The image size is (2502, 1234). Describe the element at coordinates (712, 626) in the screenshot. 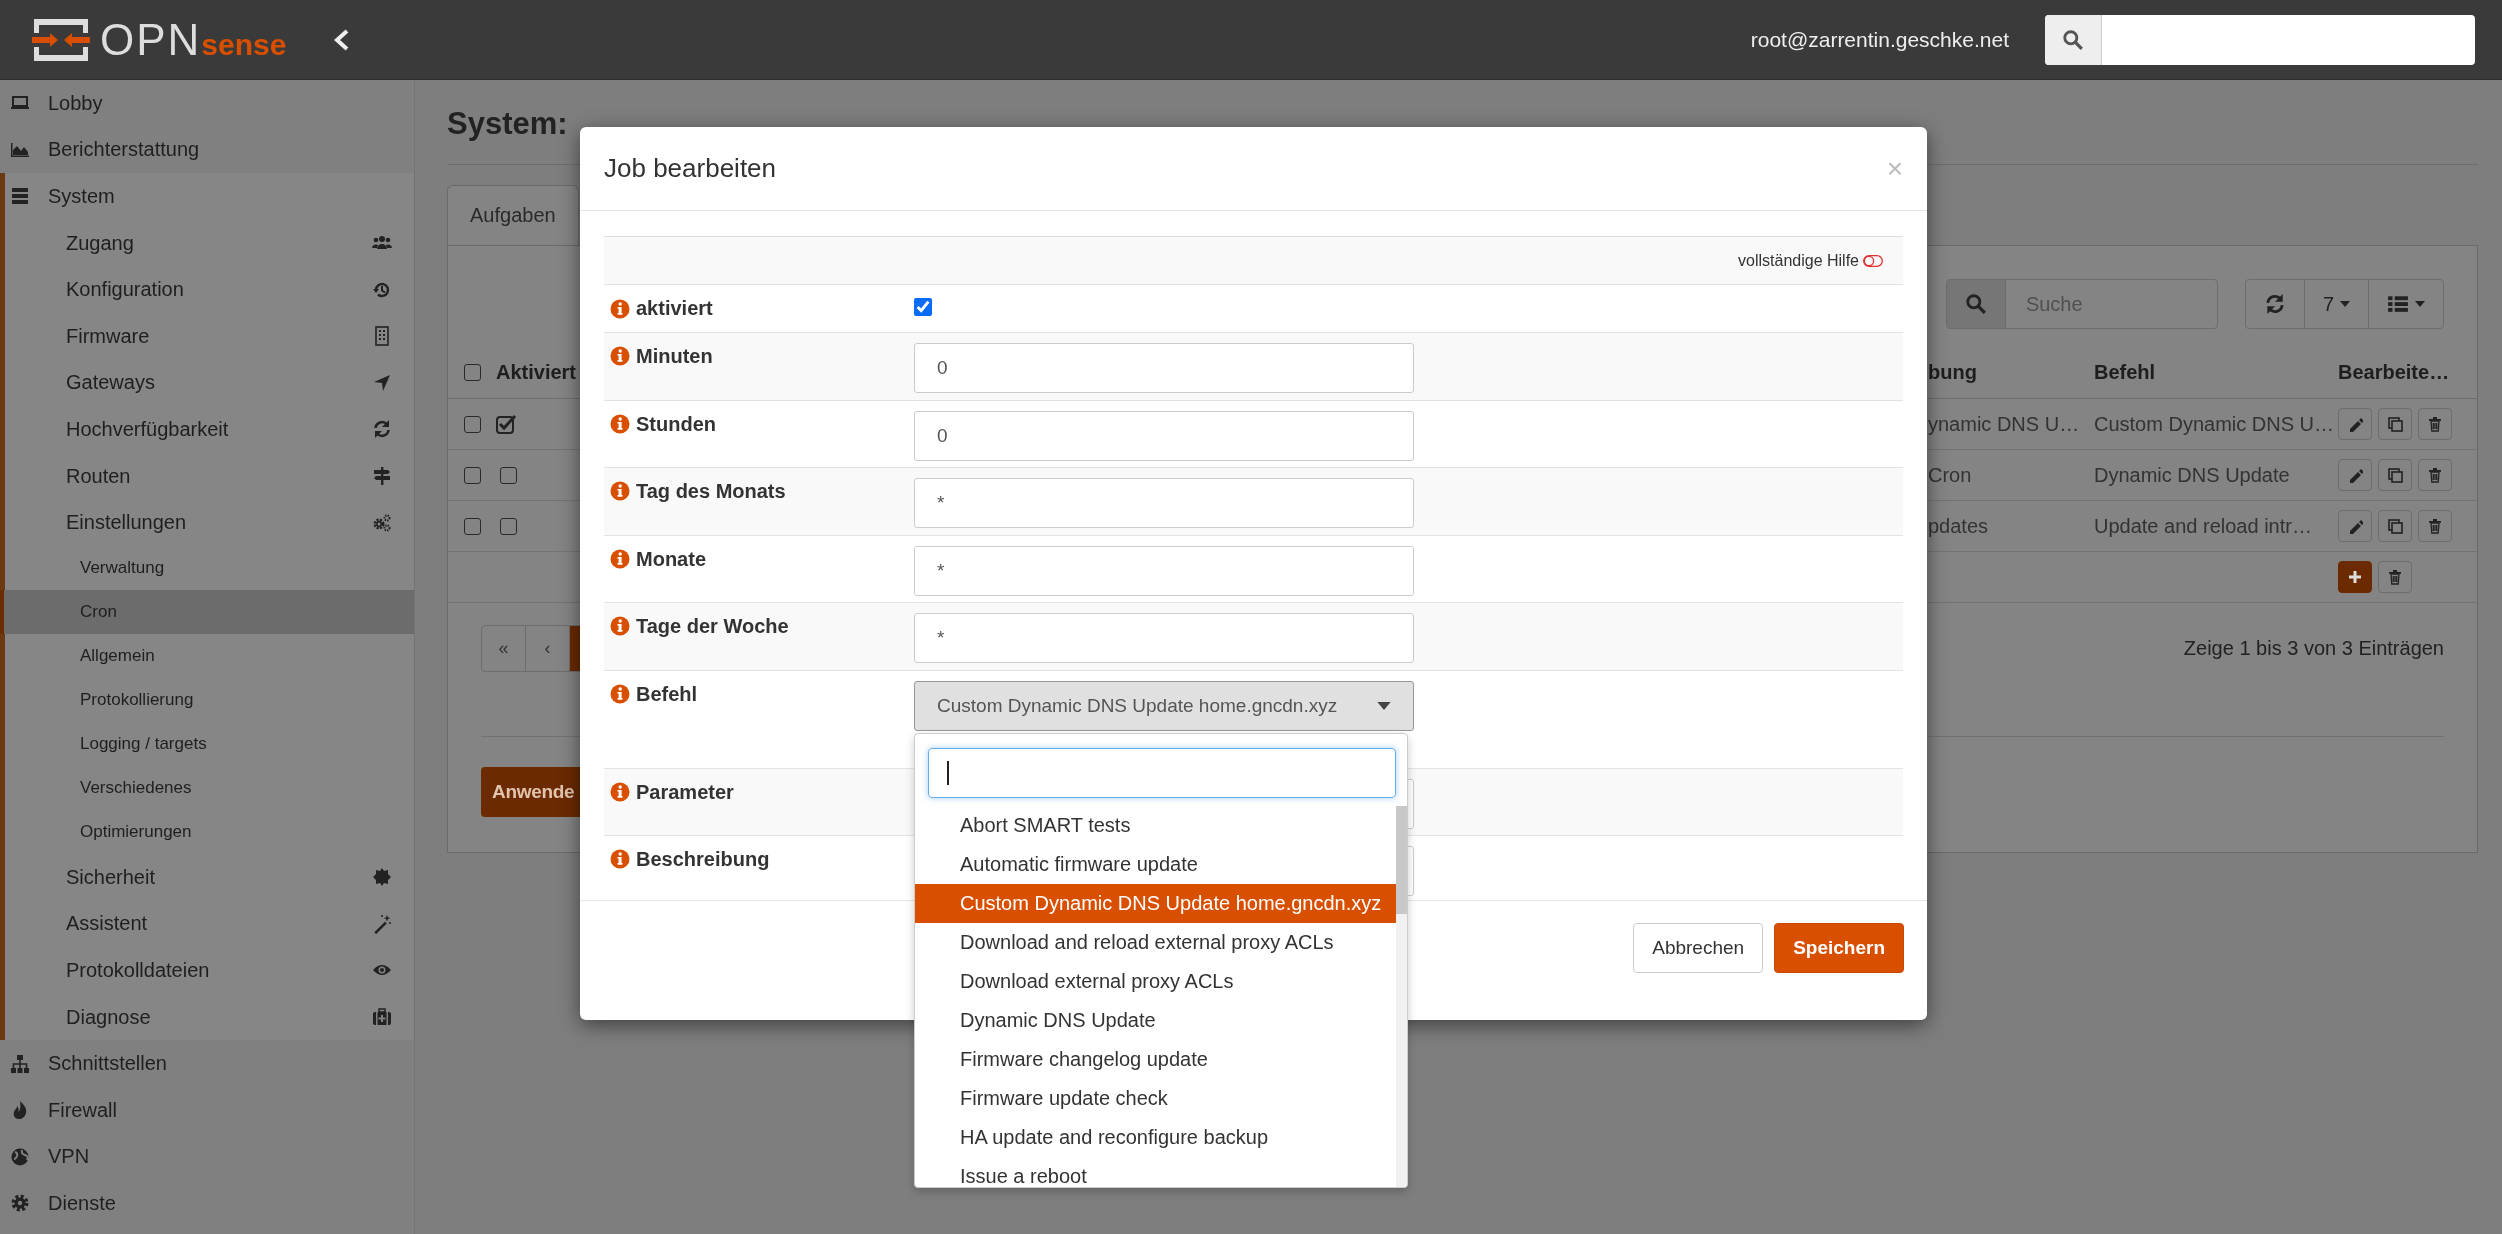

I see `field-label: Tage der Woche` at that location.